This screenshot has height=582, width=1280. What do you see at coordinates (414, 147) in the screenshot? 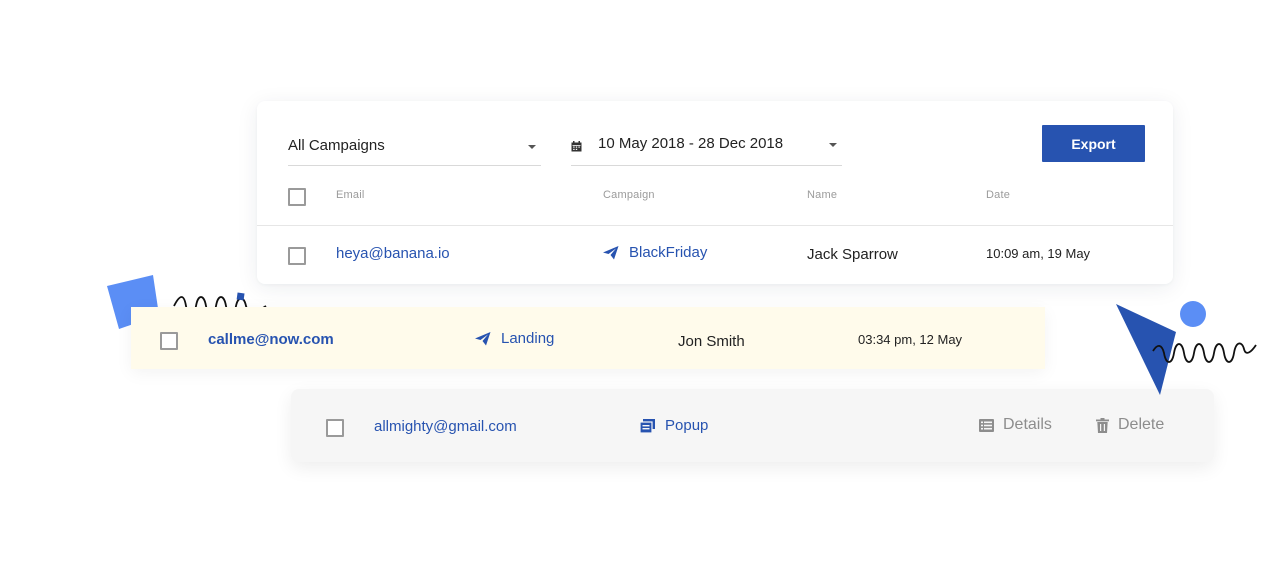
I see `campaign-select: All Campaigns` at bounding box center [414, 147].